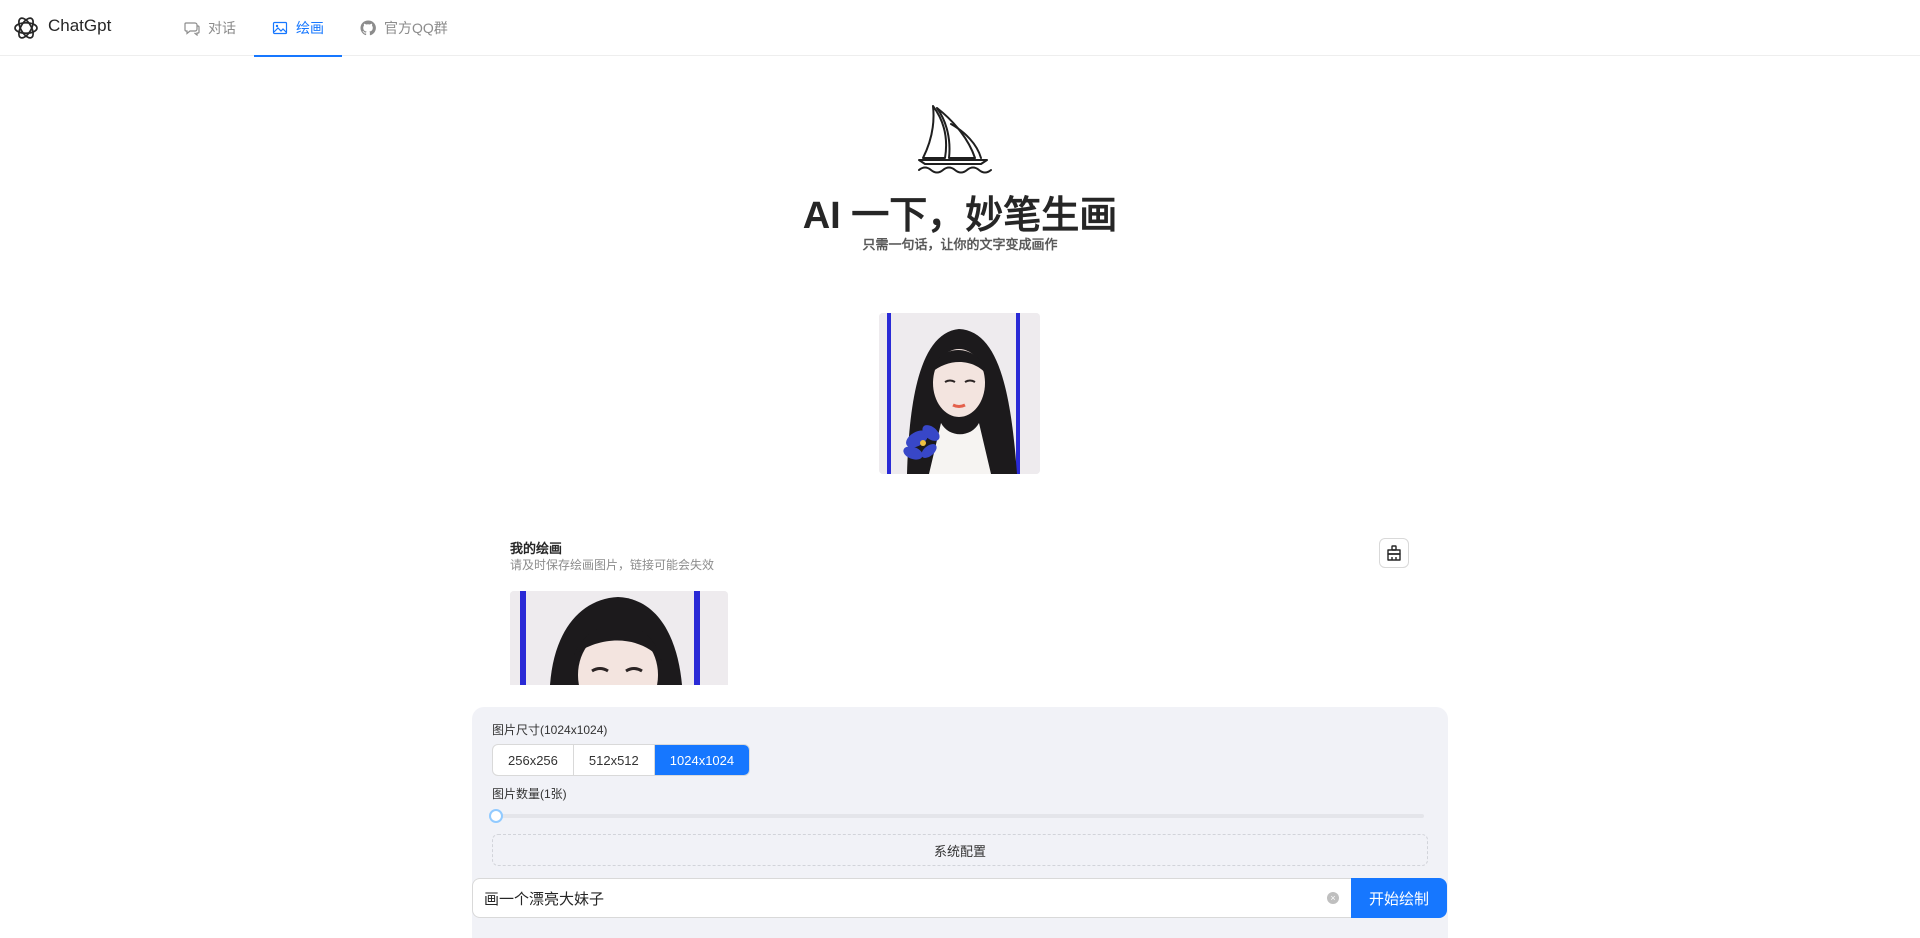 The image size is (1920, 938). What do you see at coordinates (192, 29) in the screenshot?
I see `chat-bubble-icon` at bounding box center [192, 29].